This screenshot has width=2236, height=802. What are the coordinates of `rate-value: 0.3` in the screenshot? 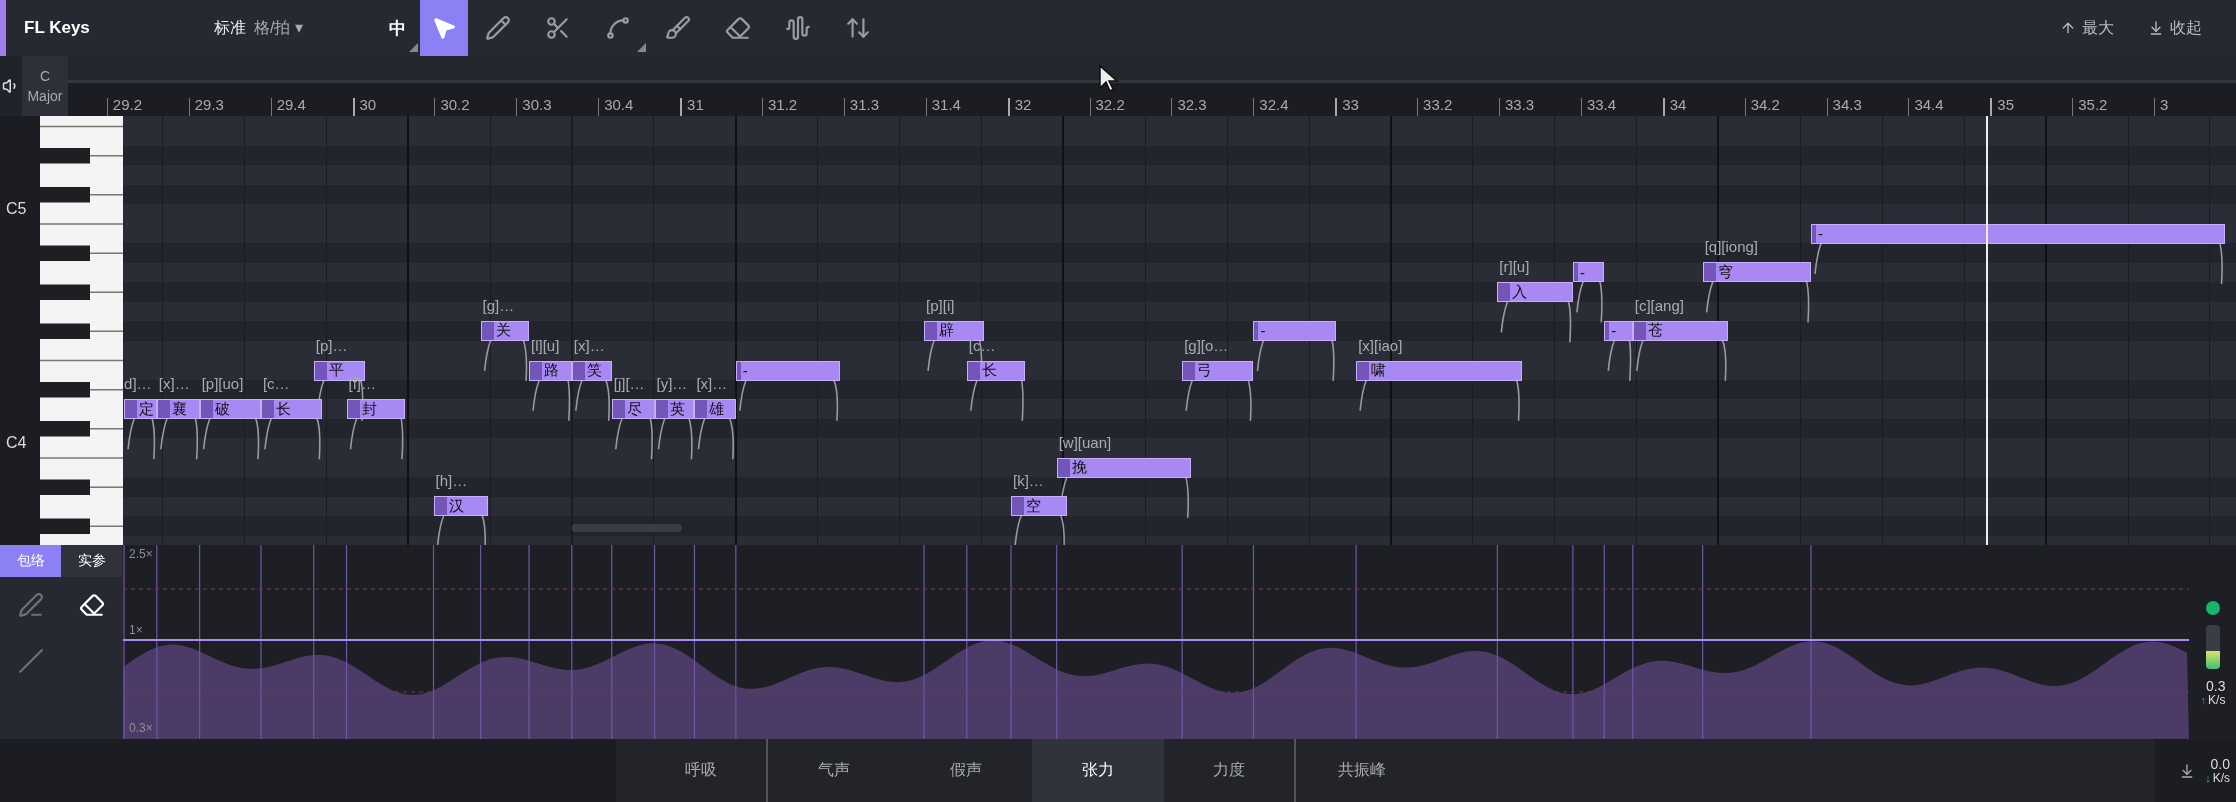 It's located at (2215, 686).